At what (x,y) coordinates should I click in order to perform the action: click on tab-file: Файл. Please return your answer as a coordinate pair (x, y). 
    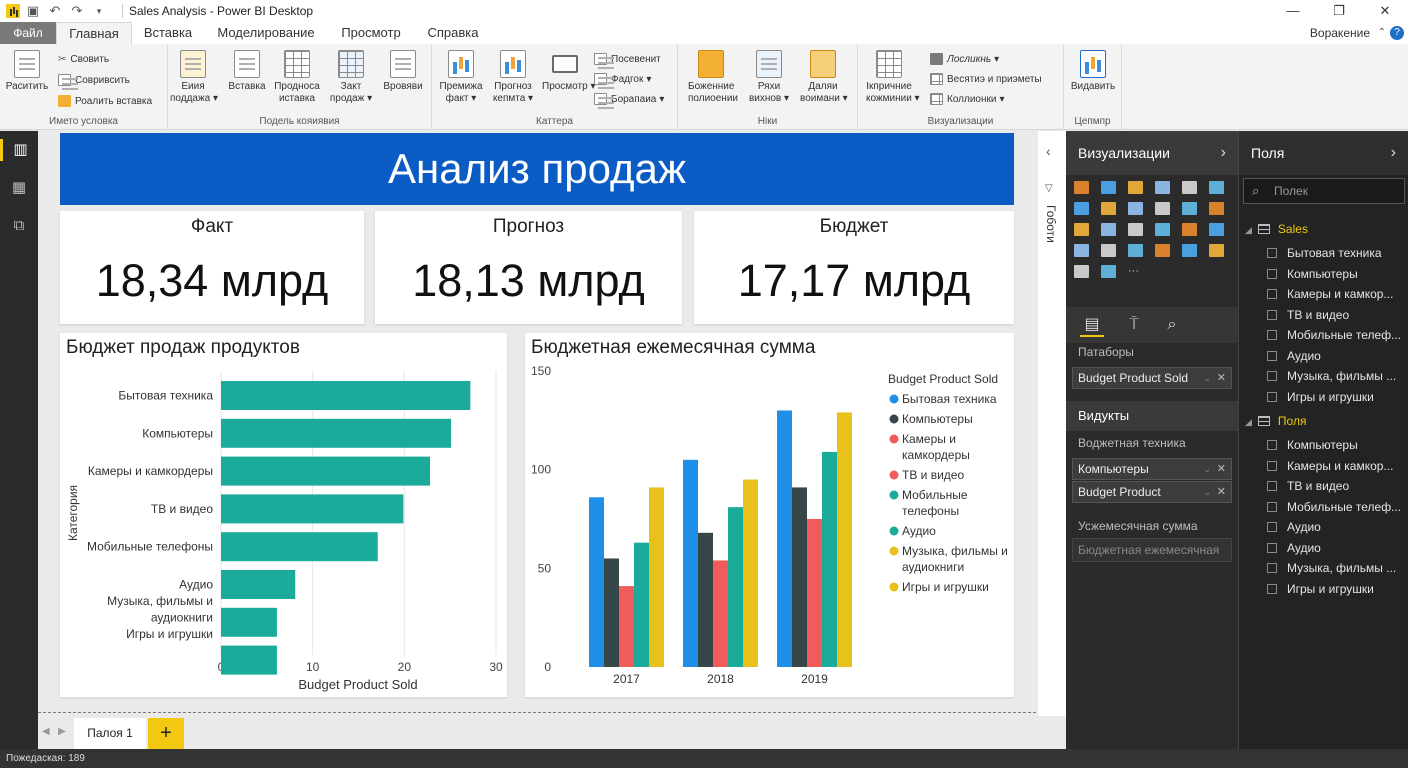
    Looking at the image, I should click on (28, 33).